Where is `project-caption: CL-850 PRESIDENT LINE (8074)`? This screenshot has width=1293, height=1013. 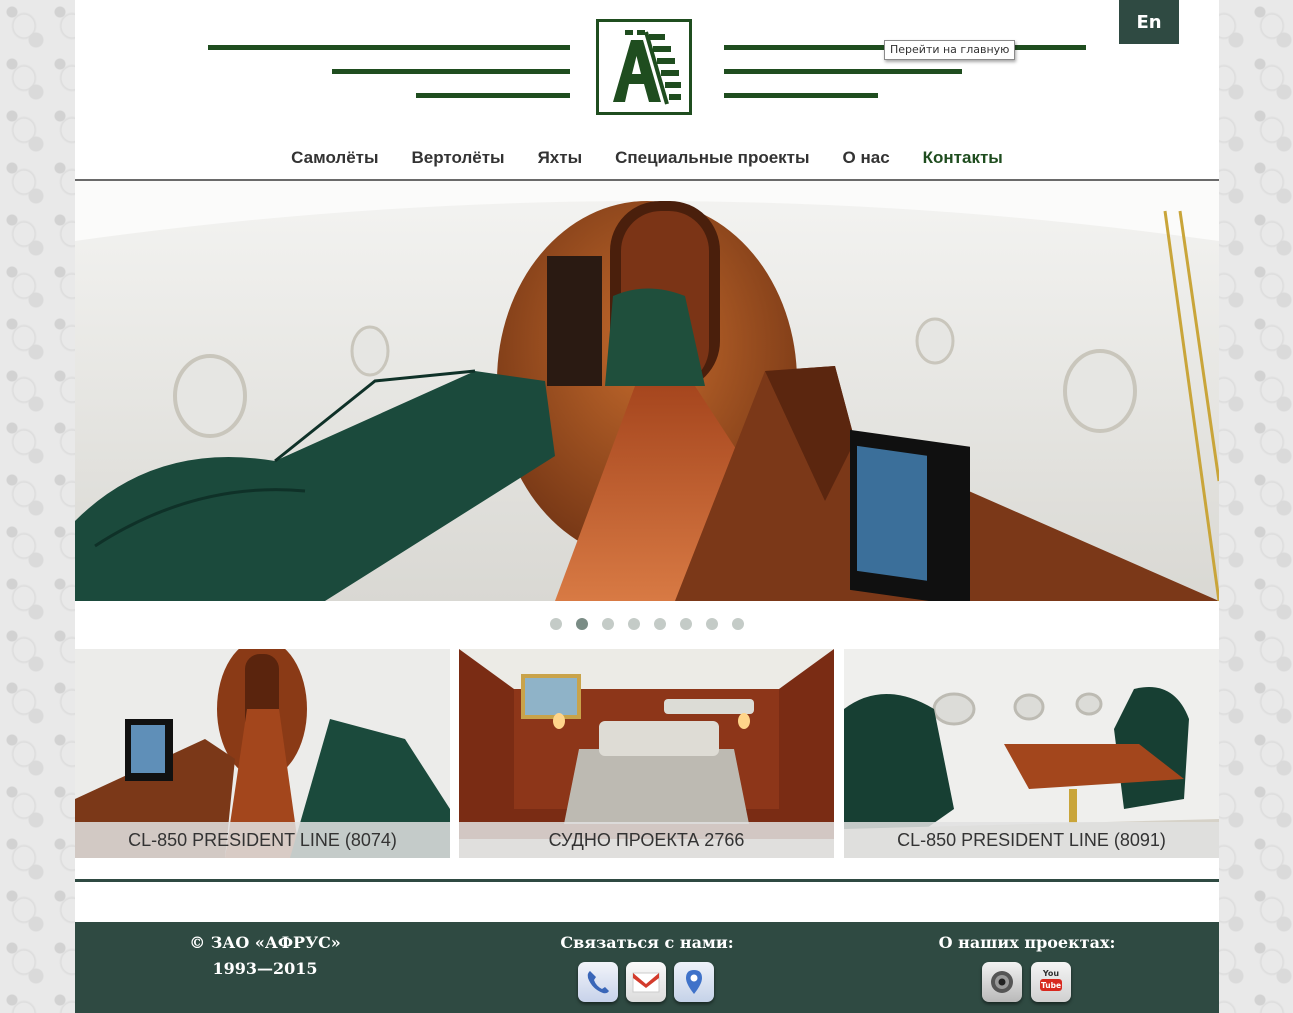 project-caption: CL-850 PRESIDENT LINE (8074) is located at coordinates (262, 840).